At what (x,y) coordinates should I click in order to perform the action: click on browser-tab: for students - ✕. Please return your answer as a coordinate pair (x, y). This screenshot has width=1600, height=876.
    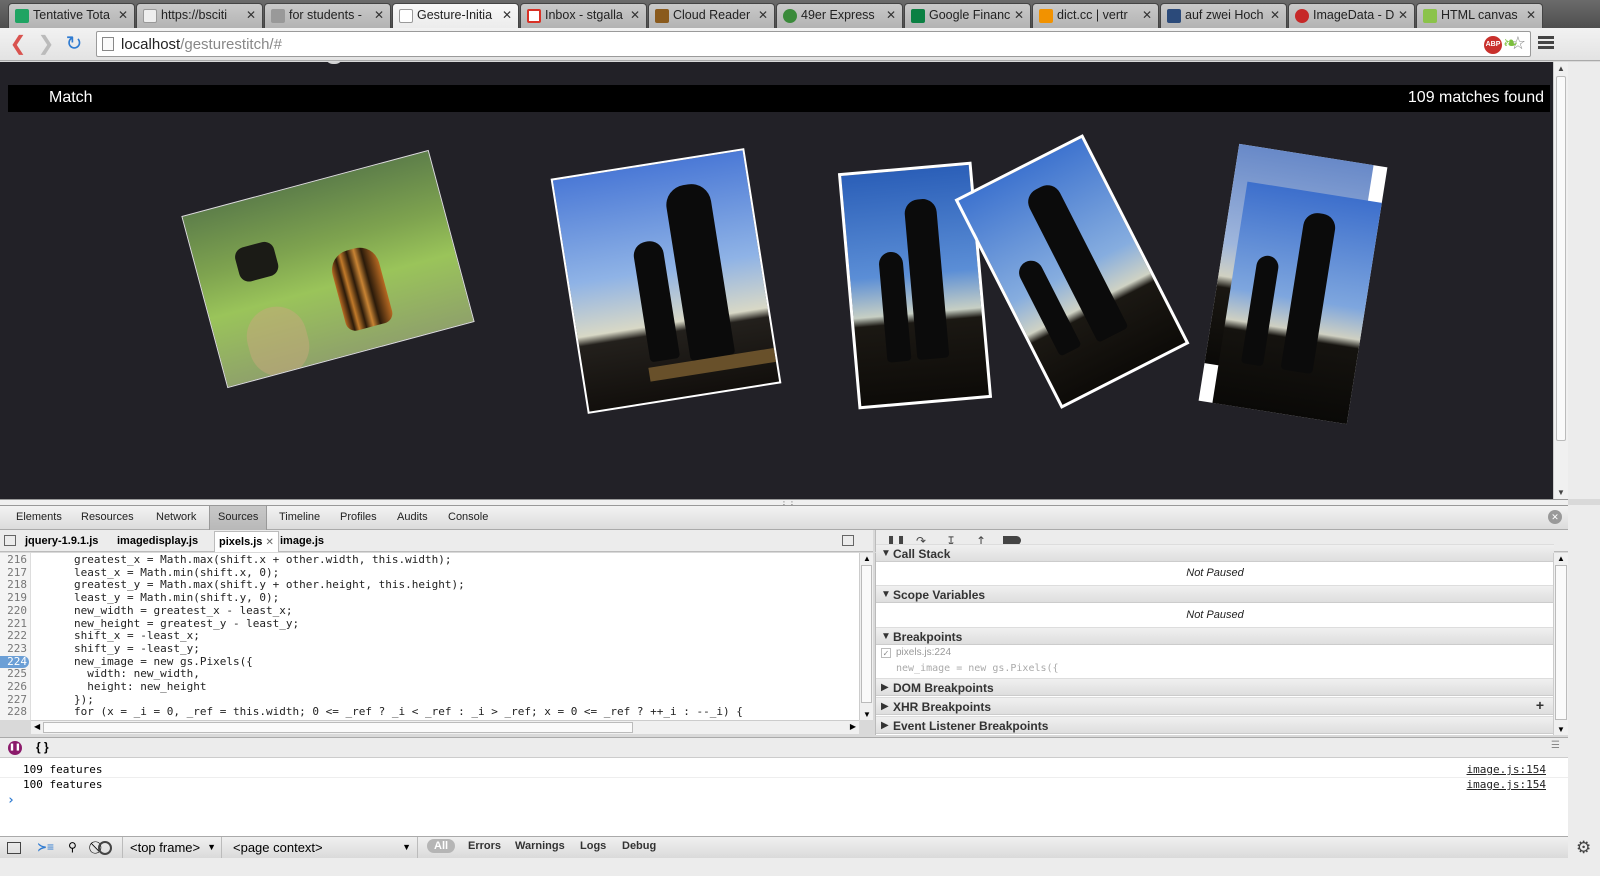
    Looking at the image, I should click on (327, 15).